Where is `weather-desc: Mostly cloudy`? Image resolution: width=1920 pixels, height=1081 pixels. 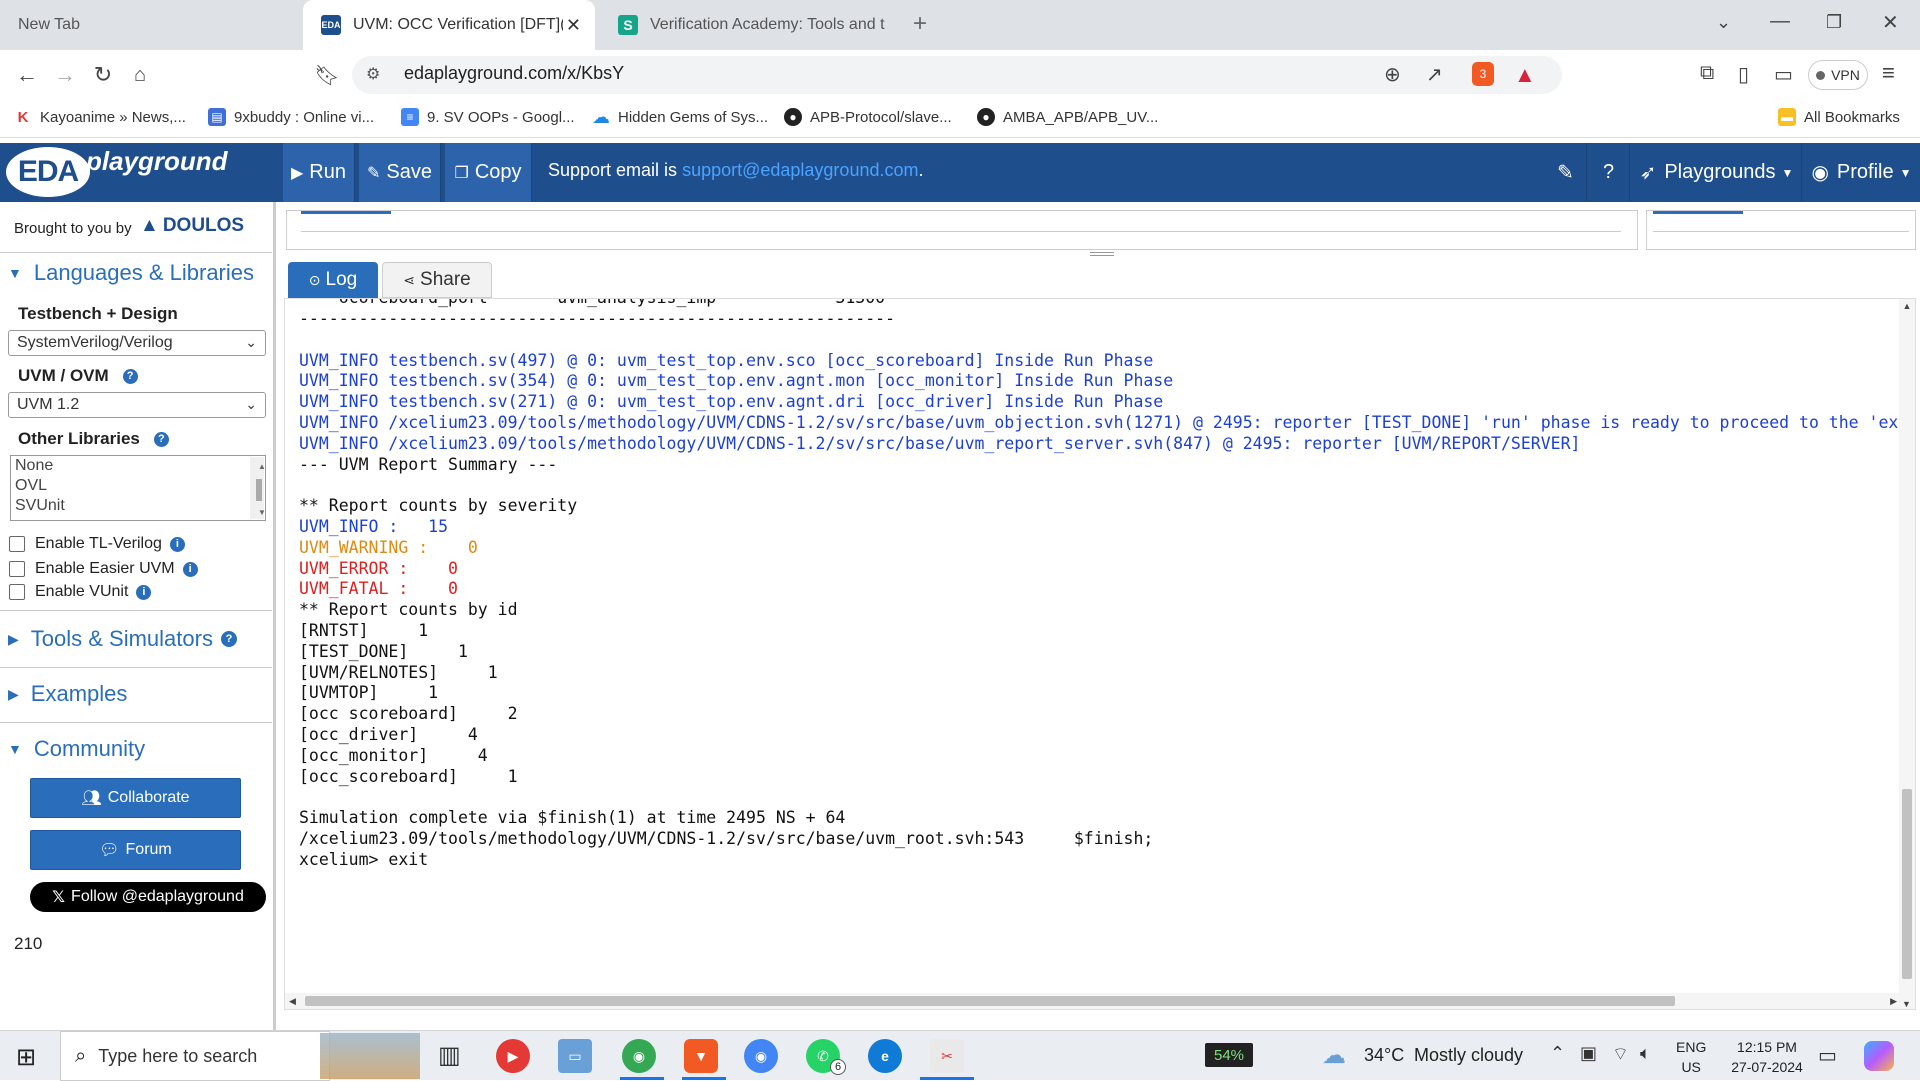
weather-desc: Mostly cloudy is located at coordinates (1468, 1055).